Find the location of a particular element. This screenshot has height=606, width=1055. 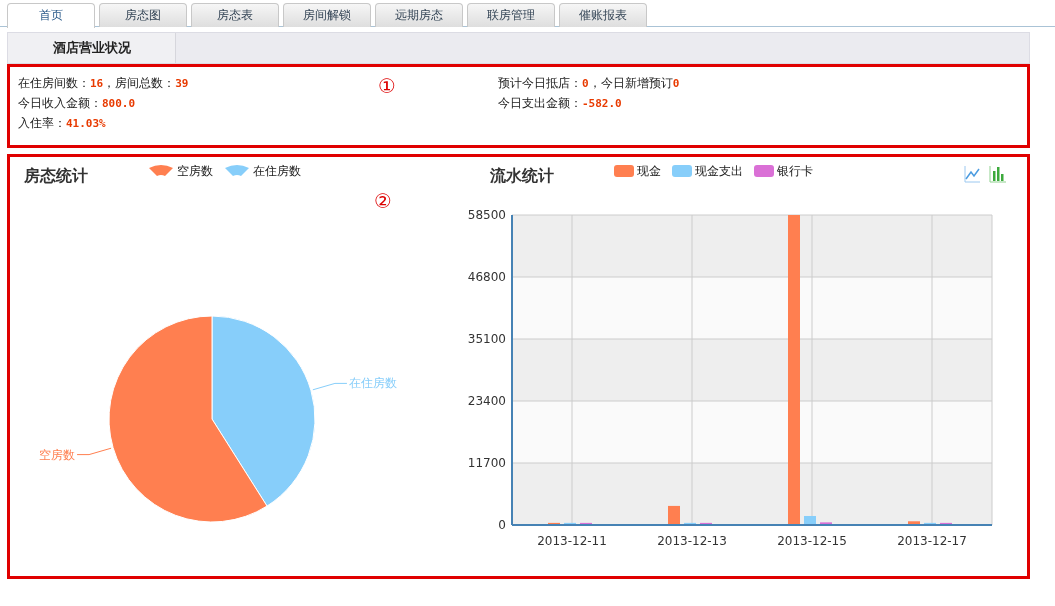

stat-value: 39 is located at coordinates (182, 83).